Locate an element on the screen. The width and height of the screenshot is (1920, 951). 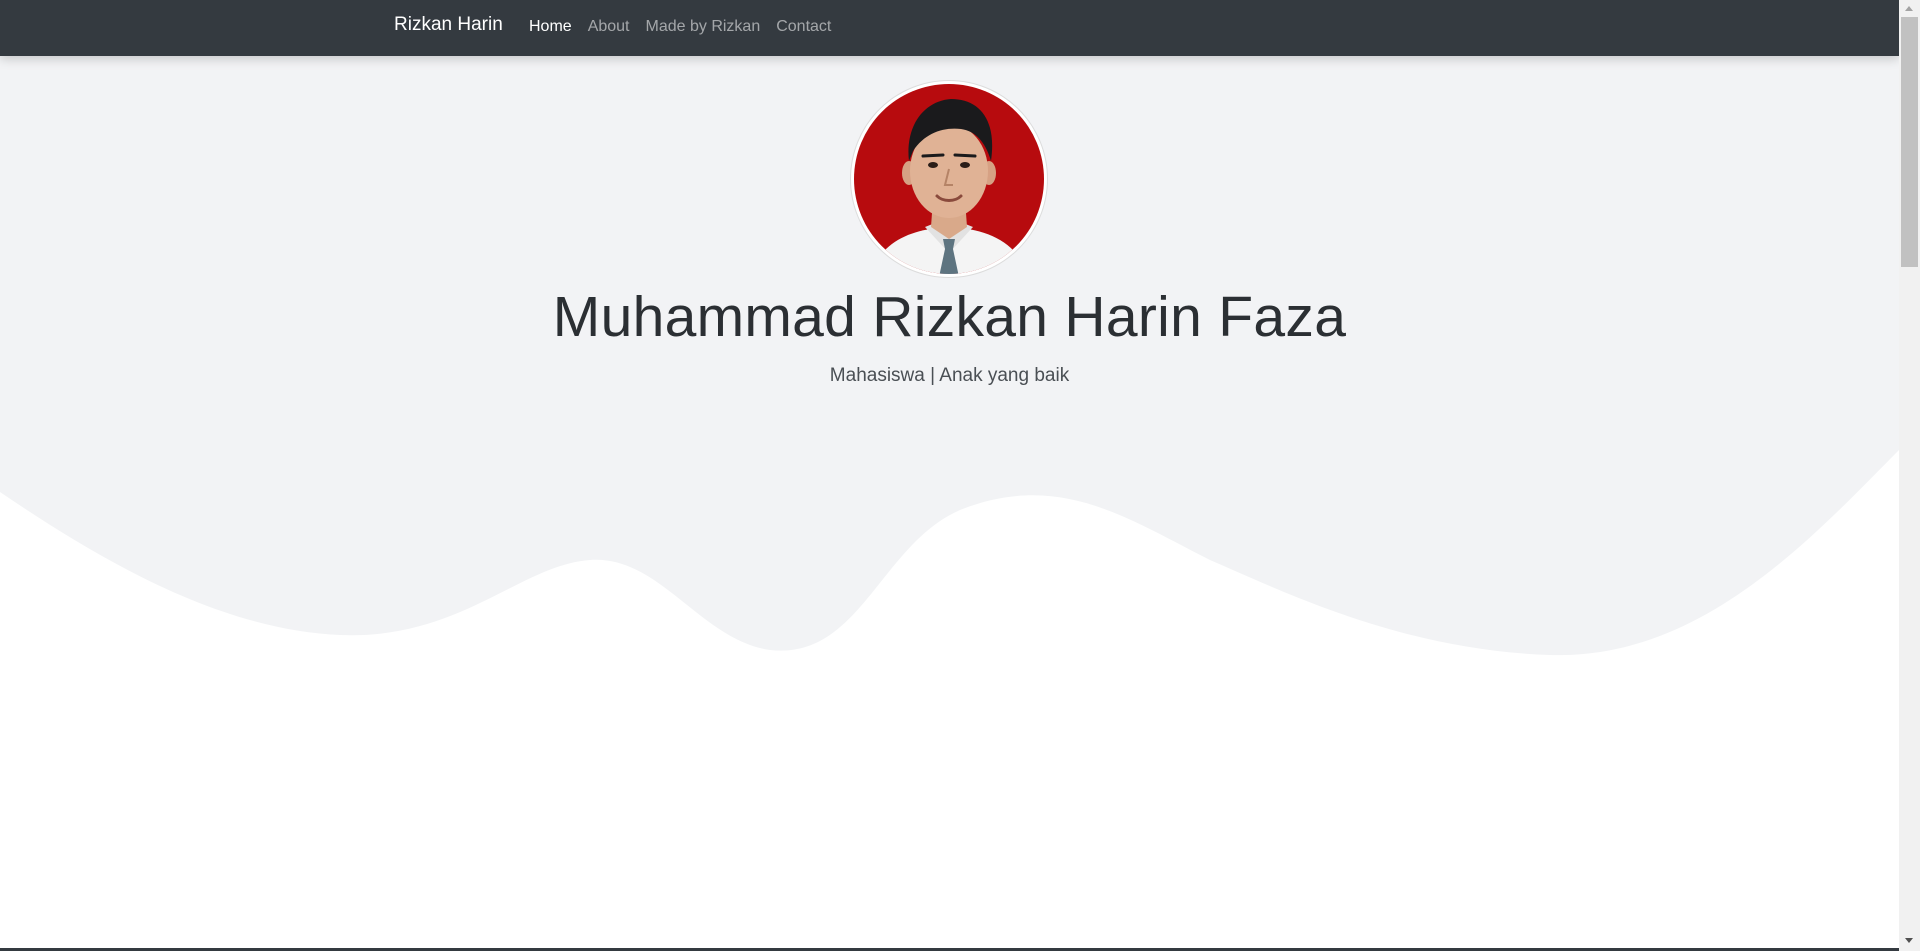
nav-link-contact: Contact is located at coordinates (803, 27).